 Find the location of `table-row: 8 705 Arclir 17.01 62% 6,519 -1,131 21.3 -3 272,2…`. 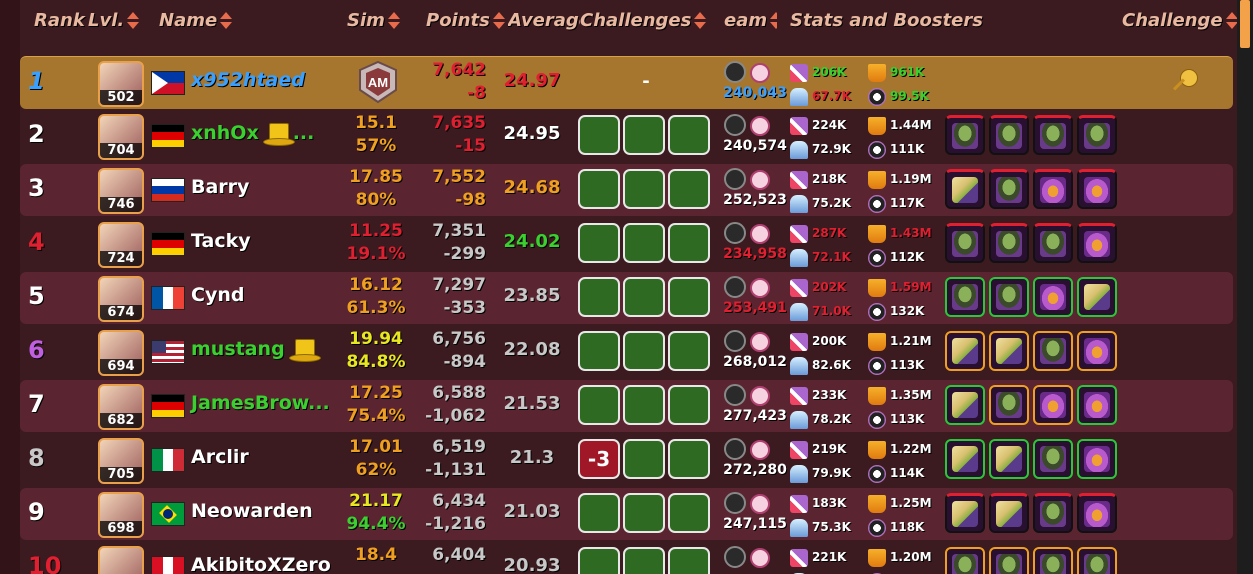

table-row: 8 705 Arclir 17.01 62% 6,519 -1,131 21.3 -3 272,2… is located at coordinates (626, 460).